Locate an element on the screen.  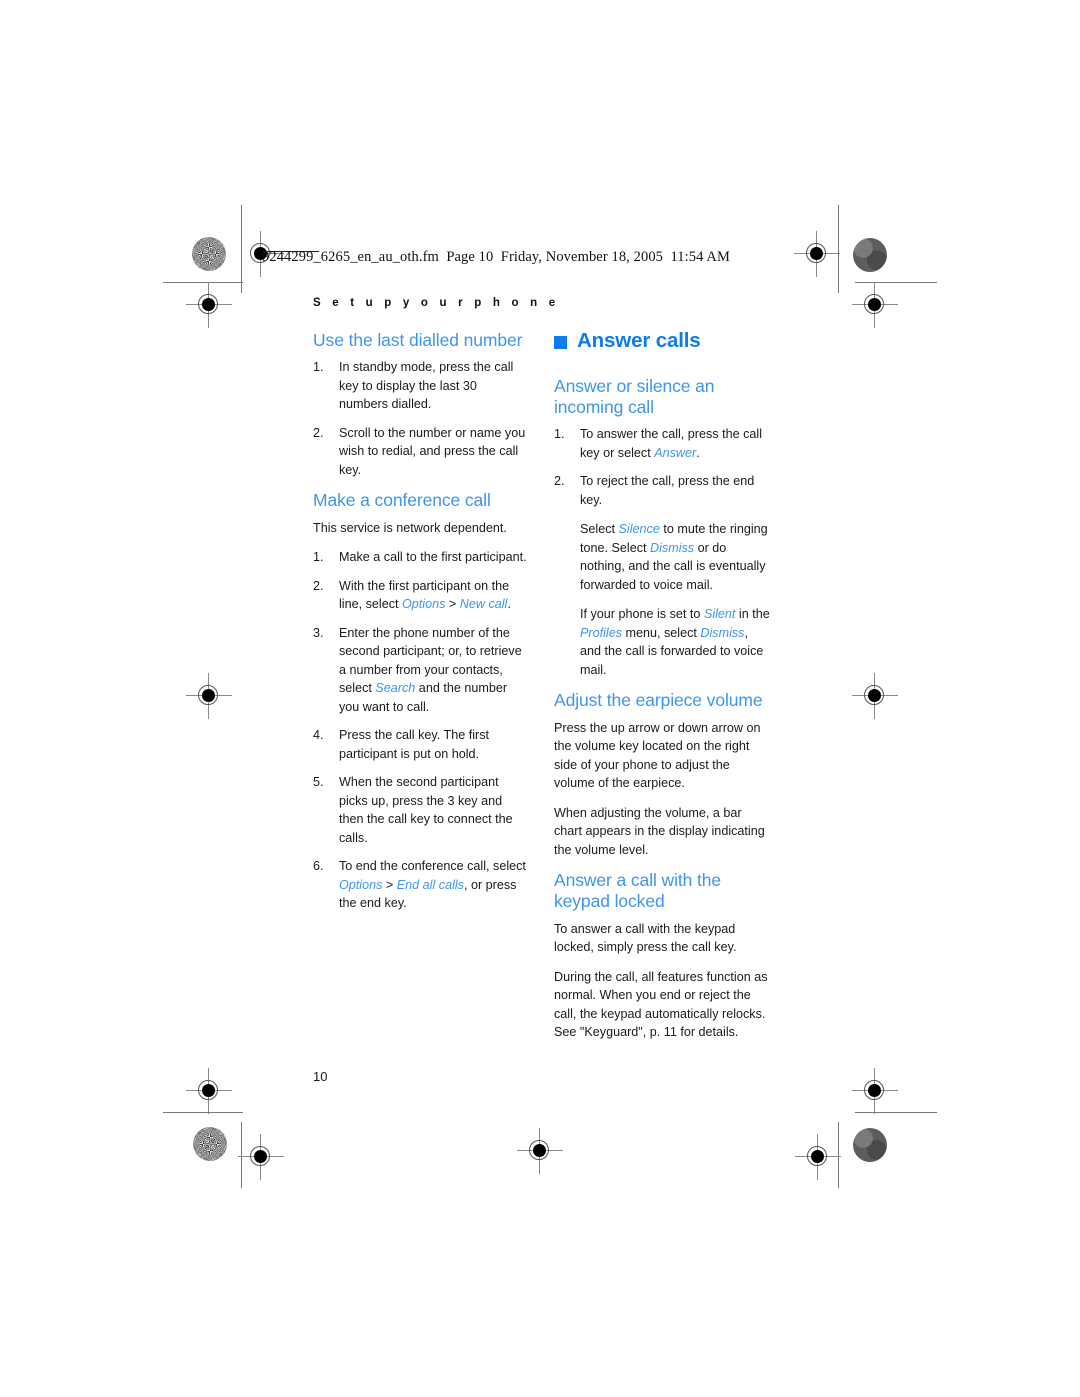
list-item: To reject the call, press the end key. is located at coordinates (654, 489).